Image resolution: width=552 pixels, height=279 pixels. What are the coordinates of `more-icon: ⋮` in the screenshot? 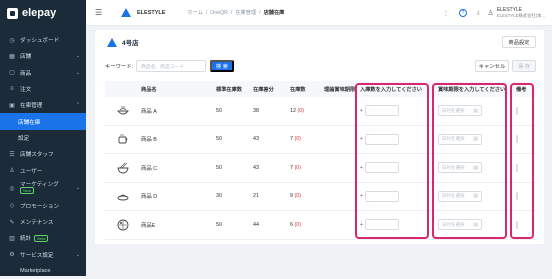 It's located at (446, 13).